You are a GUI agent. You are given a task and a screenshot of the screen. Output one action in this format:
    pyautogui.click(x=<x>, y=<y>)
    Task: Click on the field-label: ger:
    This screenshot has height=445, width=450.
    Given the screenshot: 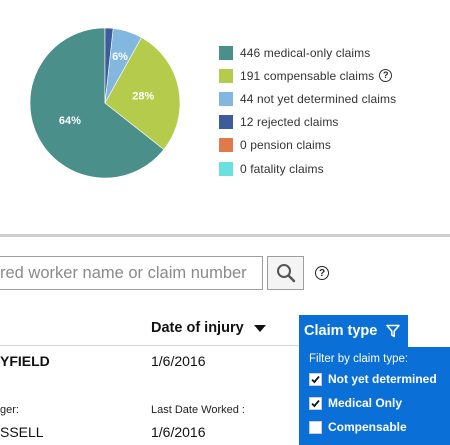 What is the action you would take?
    pyautogui.click(x=9, y=410)
    